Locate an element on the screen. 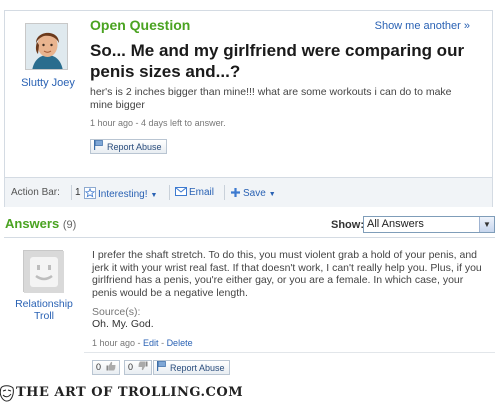  action-bar: Action Bar: 1 Interesting! ▼ Email Save ▼ is located at coordinates (248, 192).